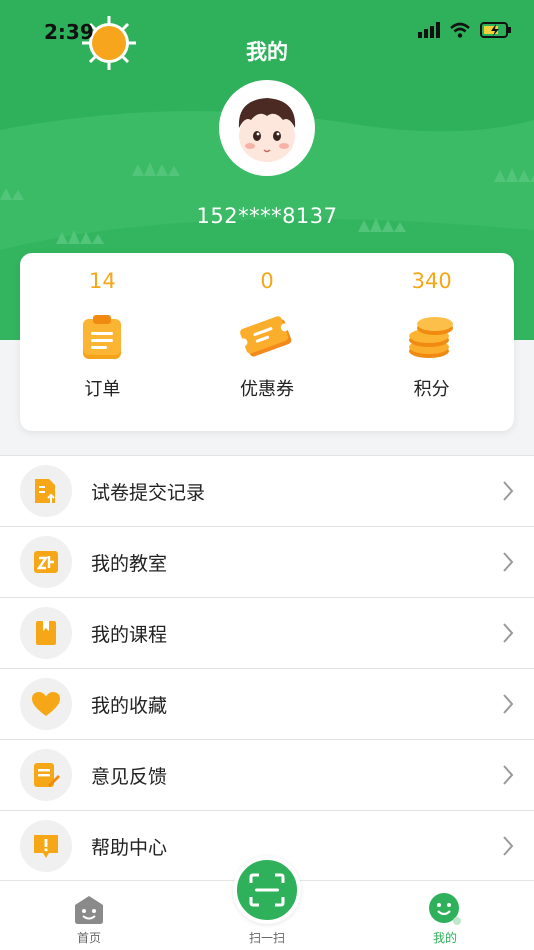 This screenshot has height=950, width=534. Describe the element at coordinates (129, 847) in the screenshot. I see `menu-label: 帮助中心` at that location.